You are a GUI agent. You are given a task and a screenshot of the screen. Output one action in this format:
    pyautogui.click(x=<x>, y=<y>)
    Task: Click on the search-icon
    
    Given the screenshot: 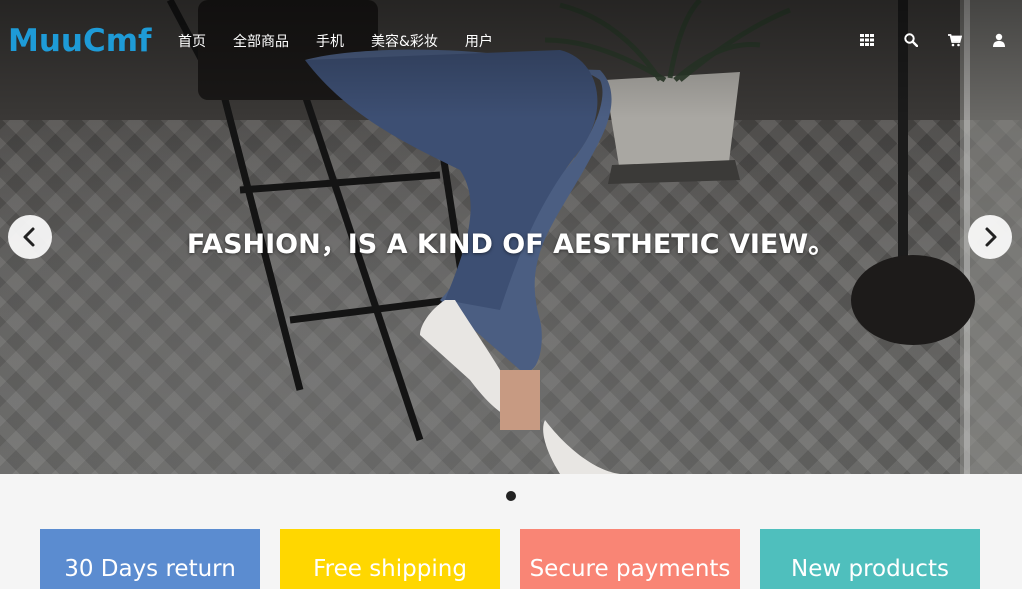 What is the action you would take?
    pyautogui.click(x=911, y=40)
    